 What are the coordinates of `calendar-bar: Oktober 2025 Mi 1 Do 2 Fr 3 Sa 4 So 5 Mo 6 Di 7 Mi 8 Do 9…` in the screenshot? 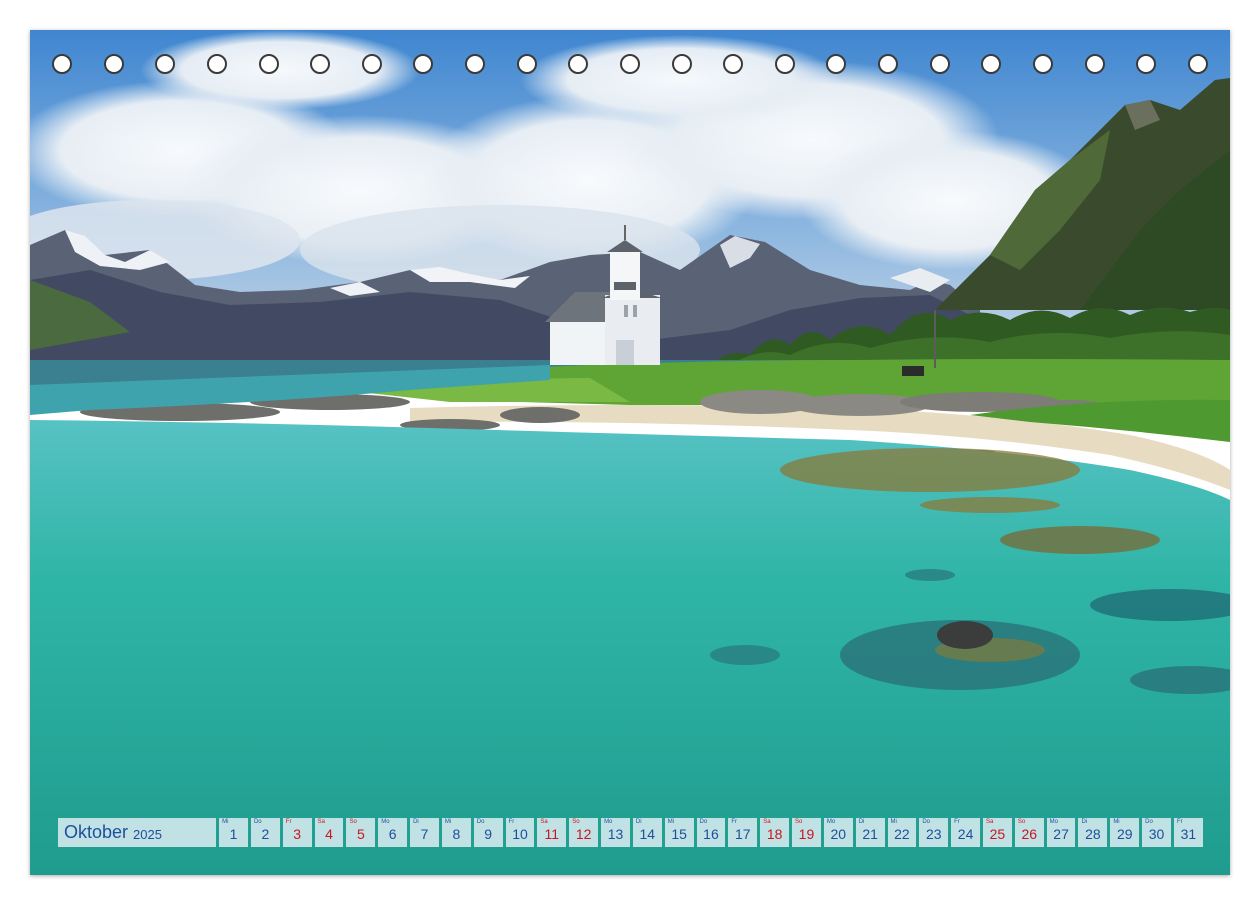 It's located at (630, 832).